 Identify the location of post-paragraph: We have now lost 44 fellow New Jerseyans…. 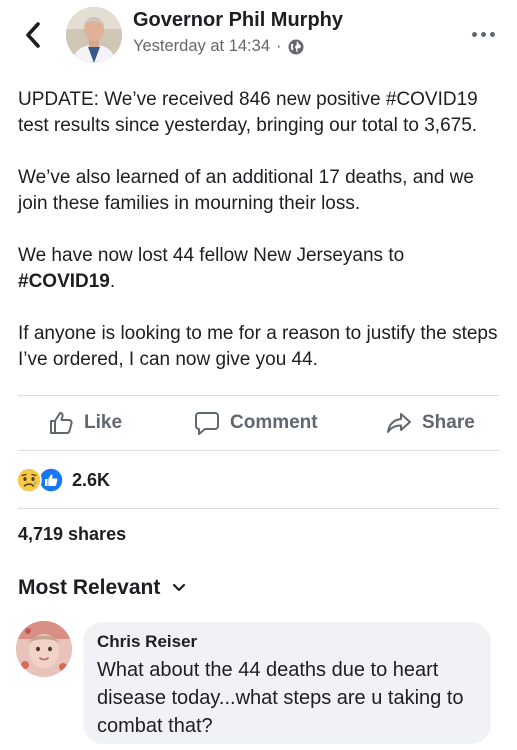
(262, 269).